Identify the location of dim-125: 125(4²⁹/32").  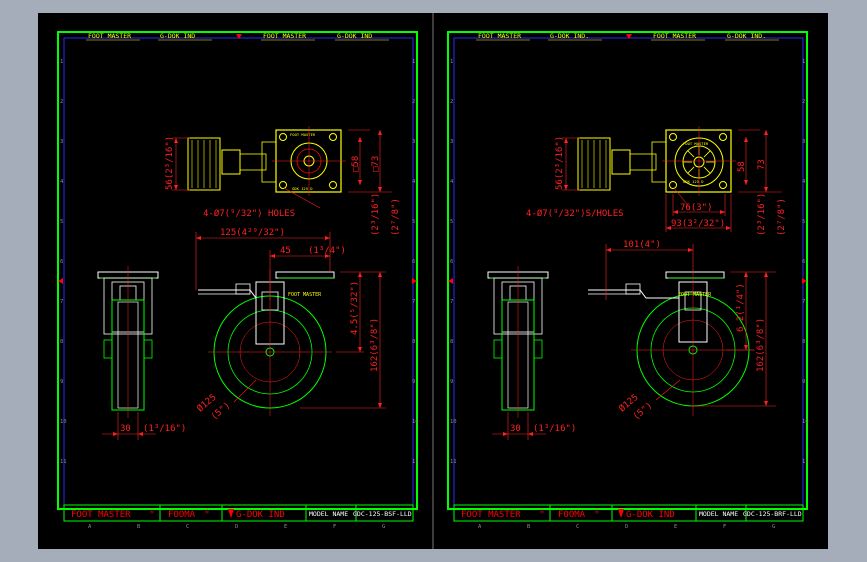
(252, 233).